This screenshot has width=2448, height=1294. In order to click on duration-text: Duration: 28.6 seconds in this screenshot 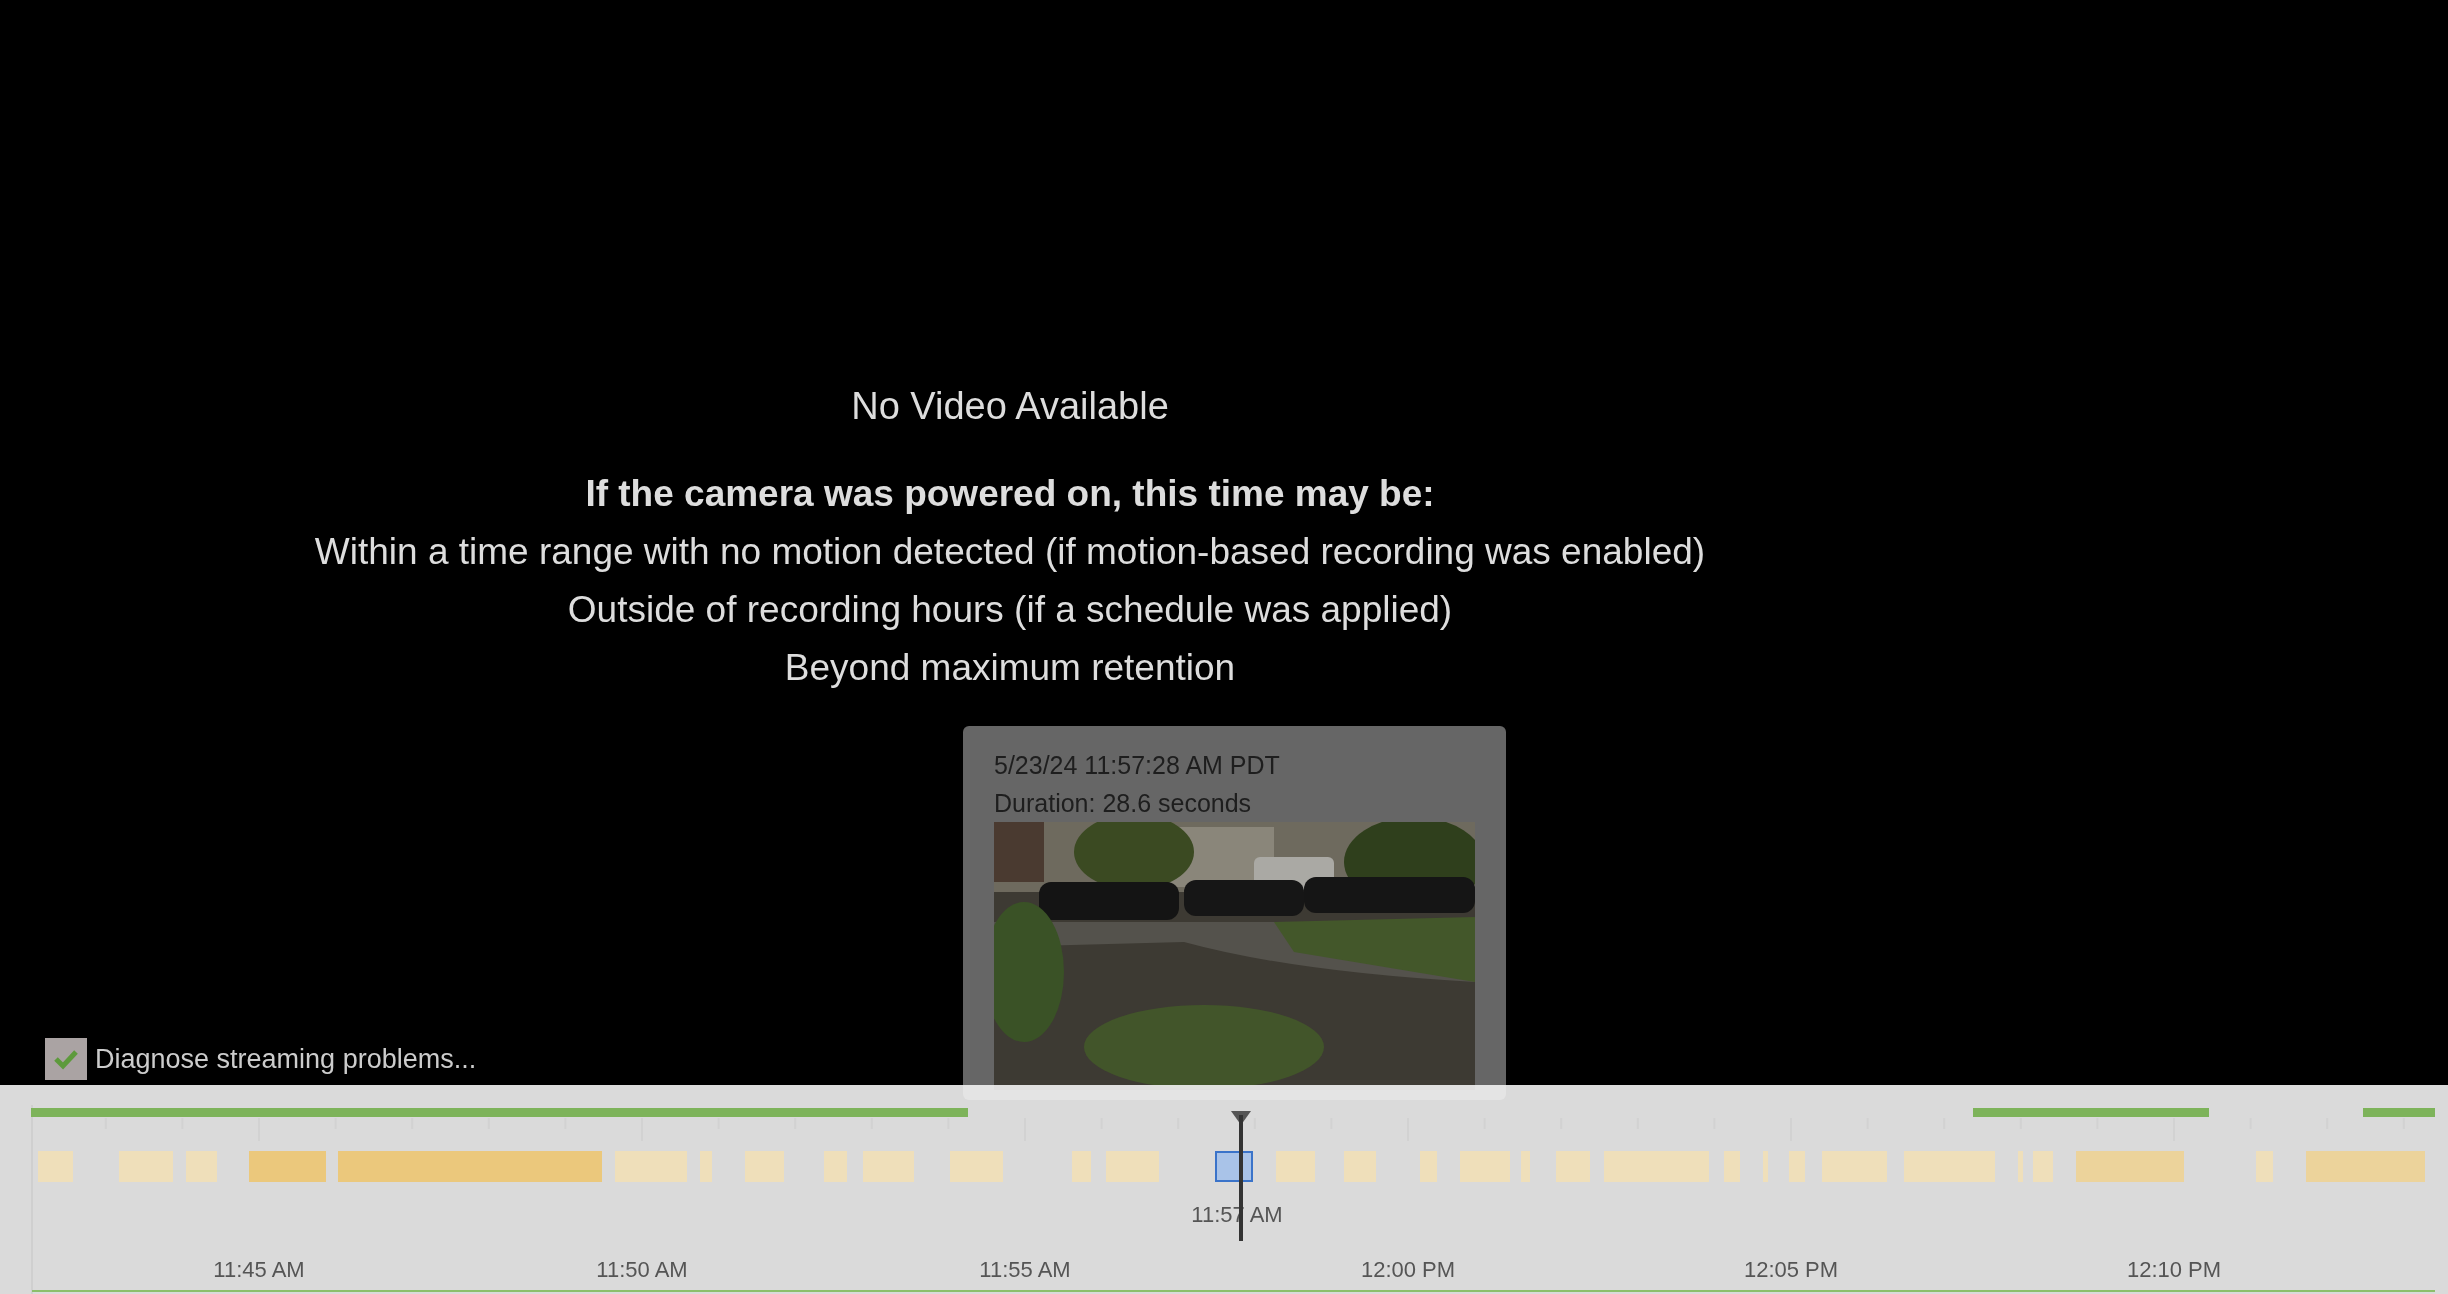, I will do `click(1123, 803)`.